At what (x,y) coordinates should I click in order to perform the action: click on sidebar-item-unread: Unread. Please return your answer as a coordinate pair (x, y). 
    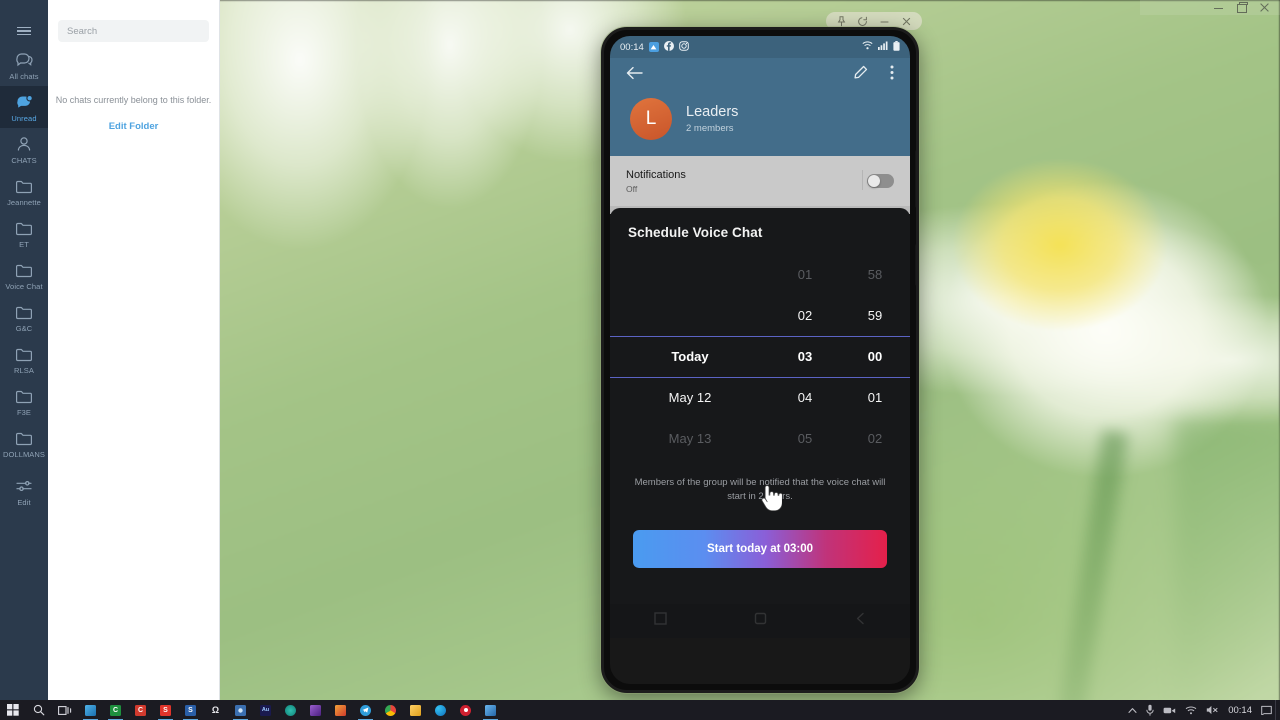
    Looking at the image, I should click on (24, 107).